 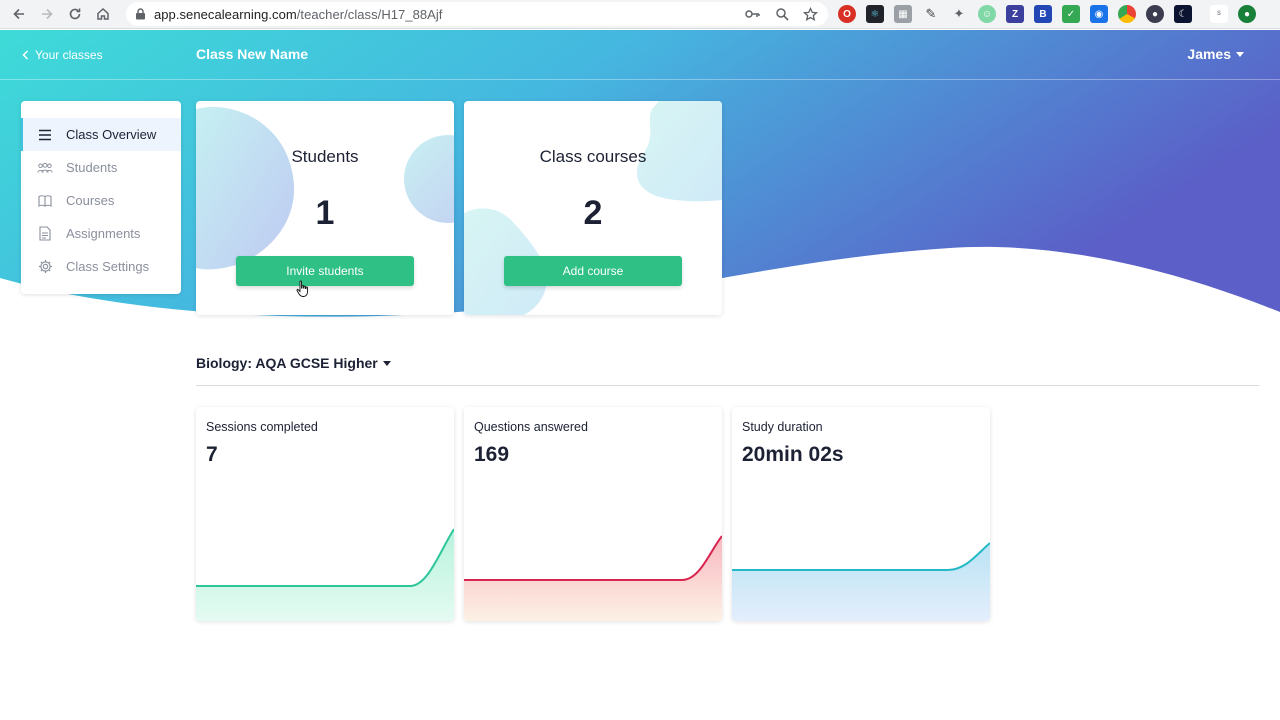 What do you see at coordinates (252, 54) in the screenshot?
I see `class-title: Class New Name` at bounding box center [252, 54].